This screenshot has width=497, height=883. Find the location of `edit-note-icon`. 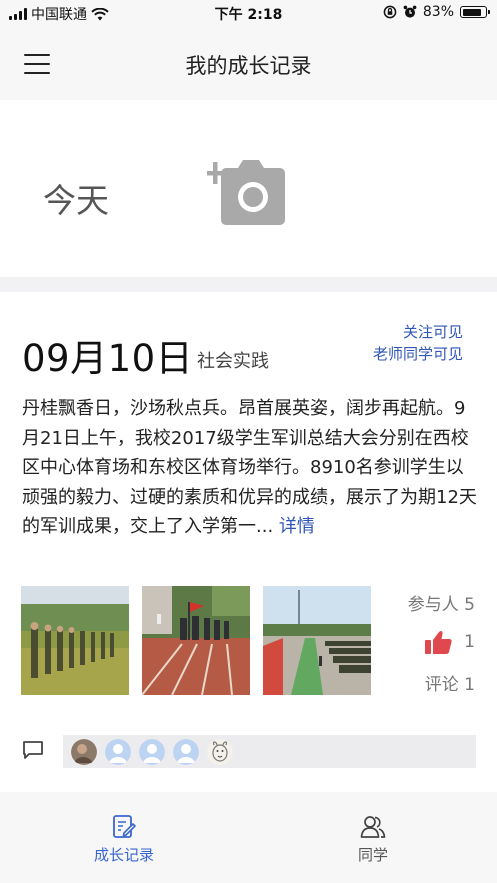

edit-note-icon is located at coordinates (124, 826).